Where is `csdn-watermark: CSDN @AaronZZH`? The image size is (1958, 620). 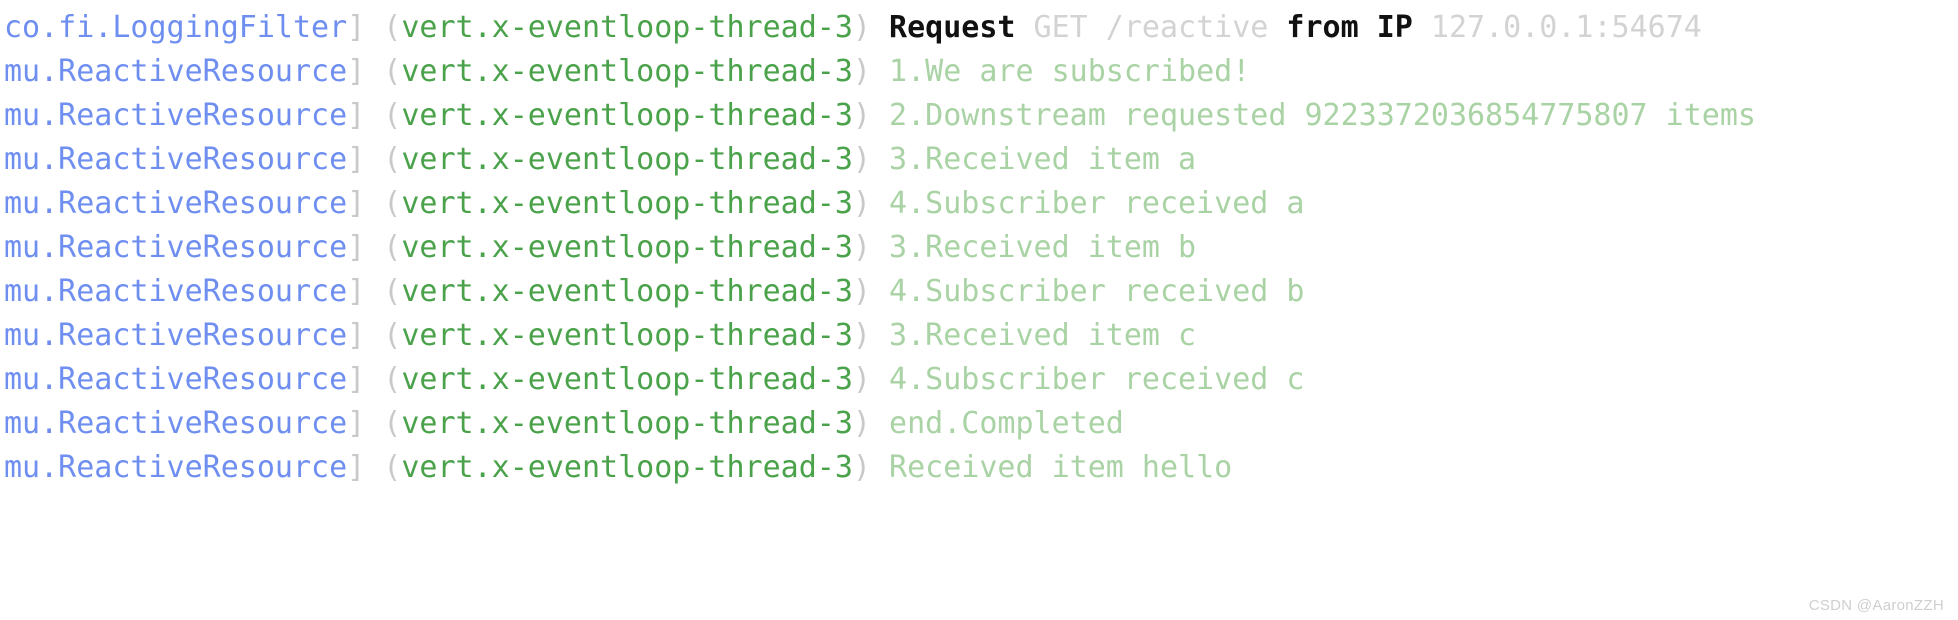
csdn-watermark: CSDN @AaronZZH is located at coordinates (1876, 605).